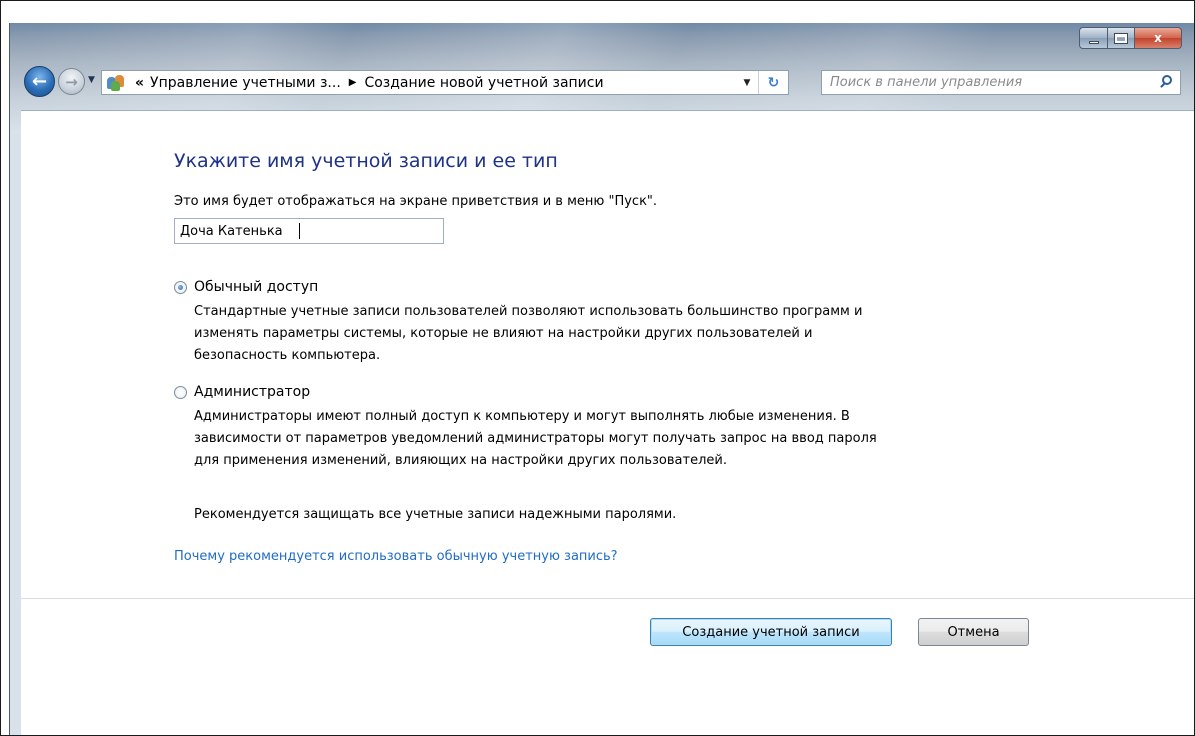 This screenshot has width=1195, height=736. Describe the element at coordinates (1168, 82) in the screenshot. I see `search-icon` at that location.